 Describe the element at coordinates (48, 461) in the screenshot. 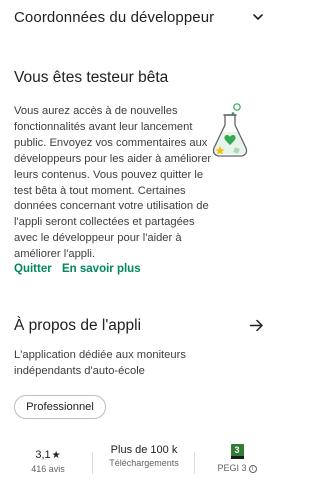

I see `rating-stat: 3,1★ 416 avis` at that location.